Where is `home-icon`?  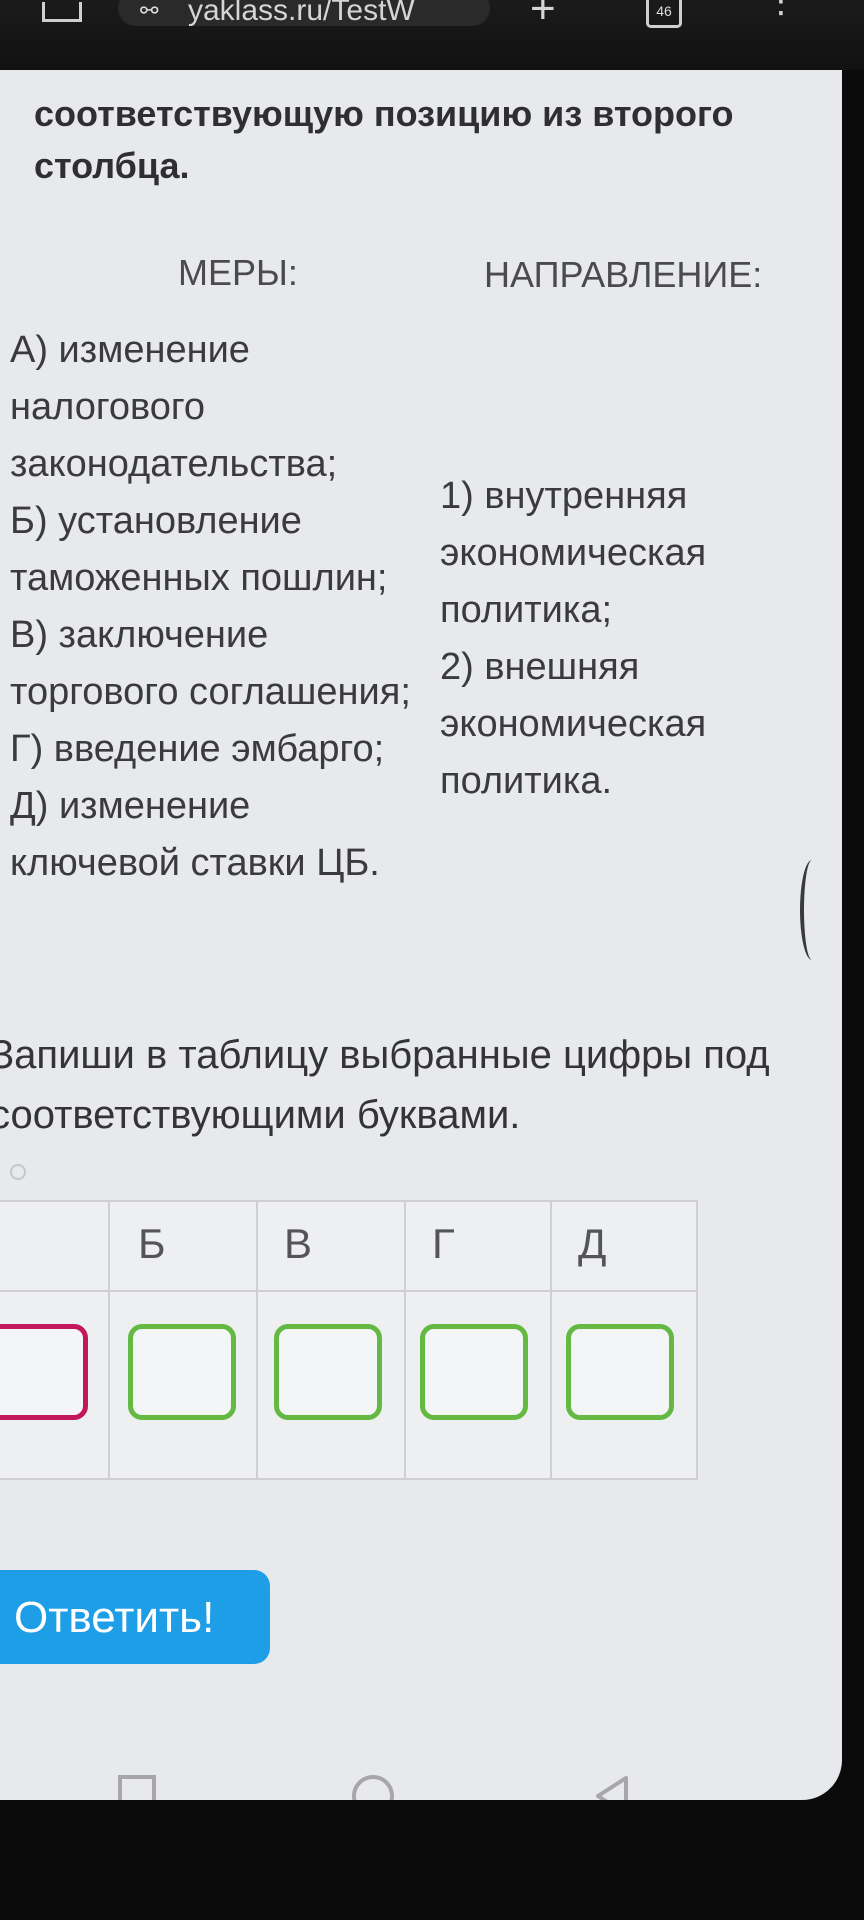 home-icon is located at coordinates (62, 12).